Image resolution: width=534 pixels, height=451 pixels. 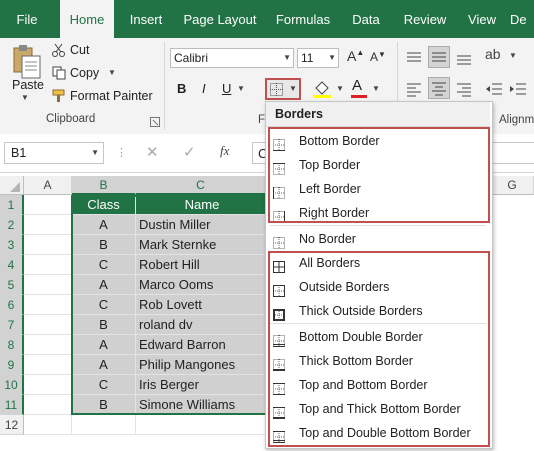 What do you see at coordinates (12, 425) in the screenshot?
I see `row-header-12: 12` at bounding box center [12, 425].